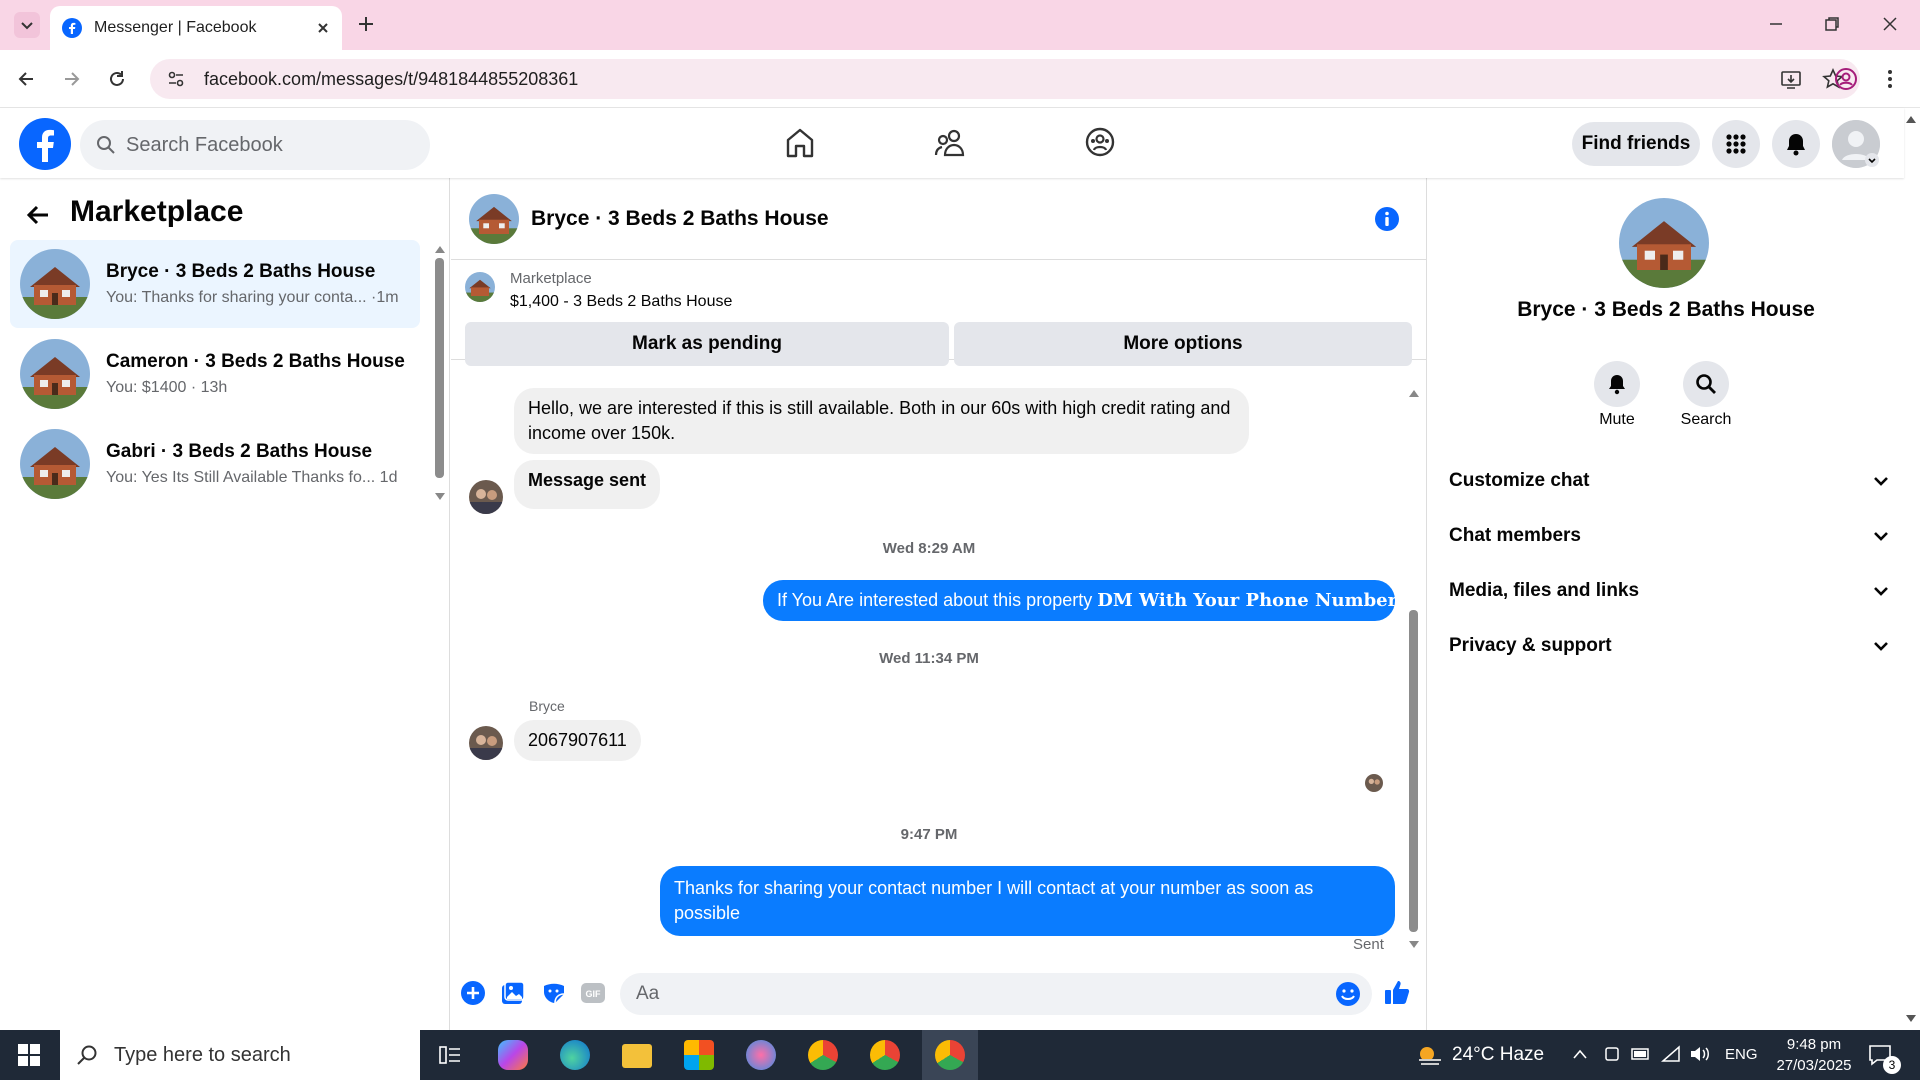 The height and width of the screenshot is (1080, 1920). What do you see at coordinates (1669, 591) in the screenshot?
I see `media-files-links-section: Media, files and links` at bounding box center [1669, 591].